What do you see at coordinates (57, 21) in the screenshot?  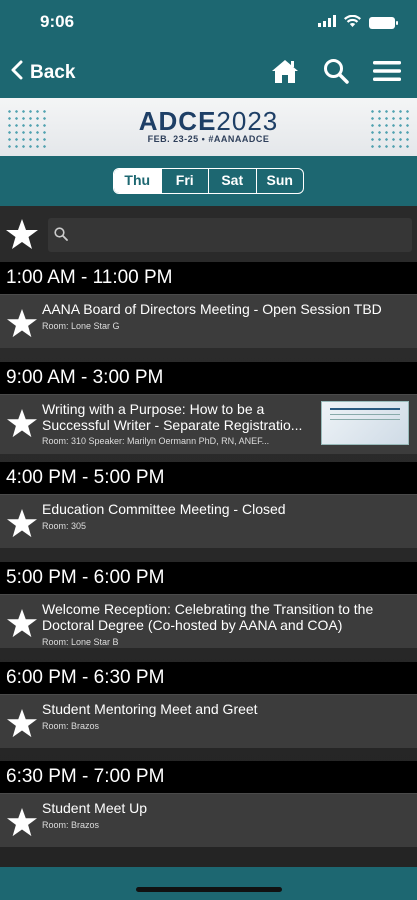 I see `status-time: 9:06` at bounding box center [57, 21].